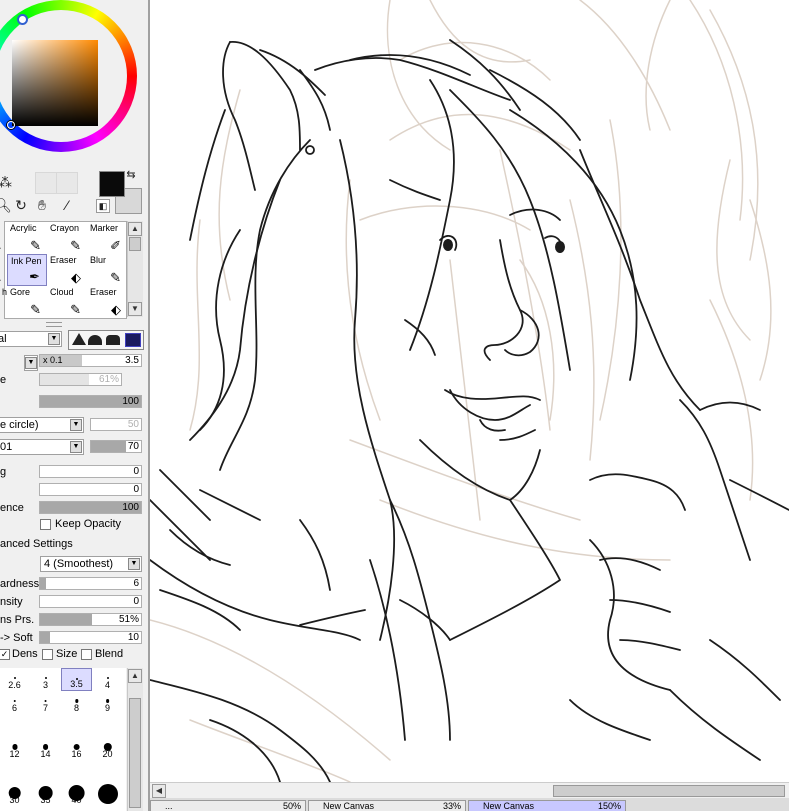 This screenshot has width=789, height=811. What do you see at coordinates (67, 205) in the screenshot?
I see `eyedropper-icon: ⁄` at bounding box center [67, 205].